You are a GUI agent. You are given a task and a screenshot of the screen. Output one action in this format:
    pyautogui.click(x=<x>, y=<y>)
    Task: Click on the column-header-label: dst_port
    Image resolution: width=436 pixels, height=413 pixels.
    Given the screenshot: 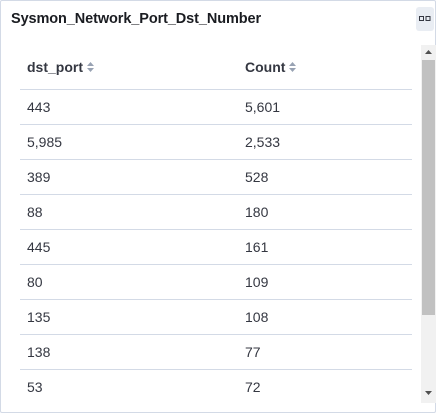 What is the action you would take?
    pyautogui.click(x=55, y=66)
    